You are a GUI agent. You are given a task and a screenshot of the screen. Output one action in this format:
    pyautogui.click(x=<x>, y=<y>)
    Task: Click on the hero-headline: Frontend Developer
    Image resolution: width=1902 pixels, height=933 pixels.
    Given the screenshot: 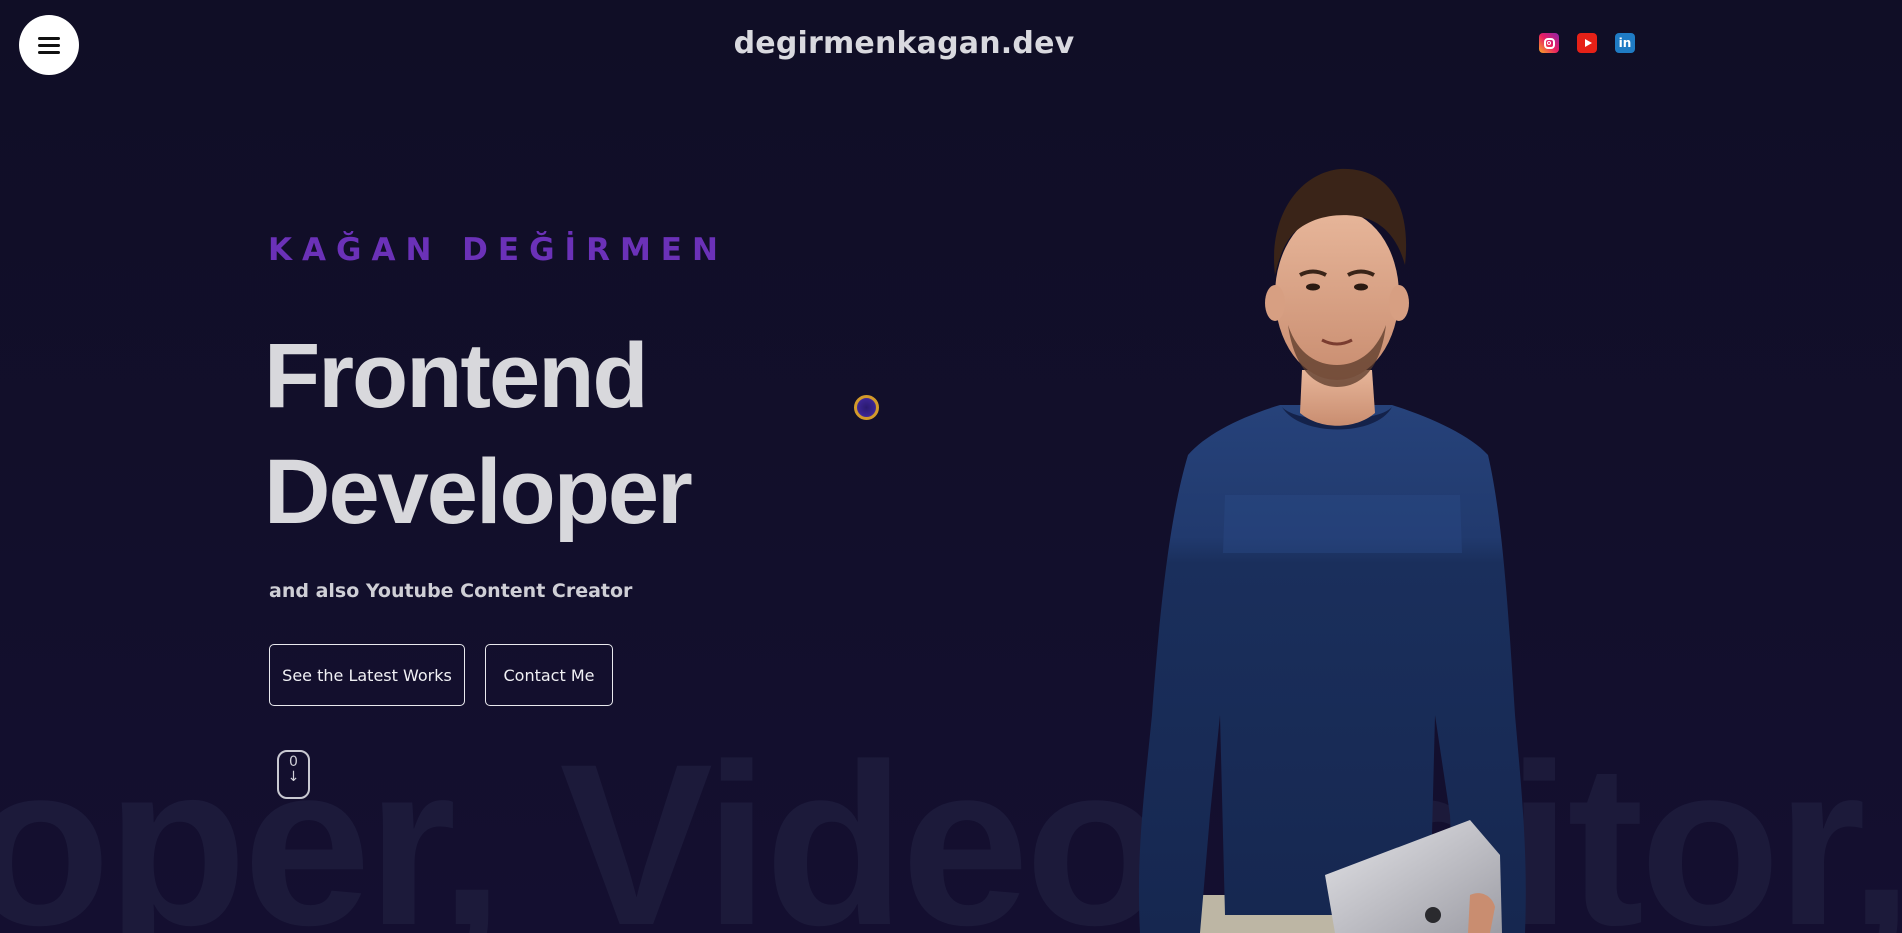 What is the action you would take?
    pyautogui.click(x=478, y=434)
    